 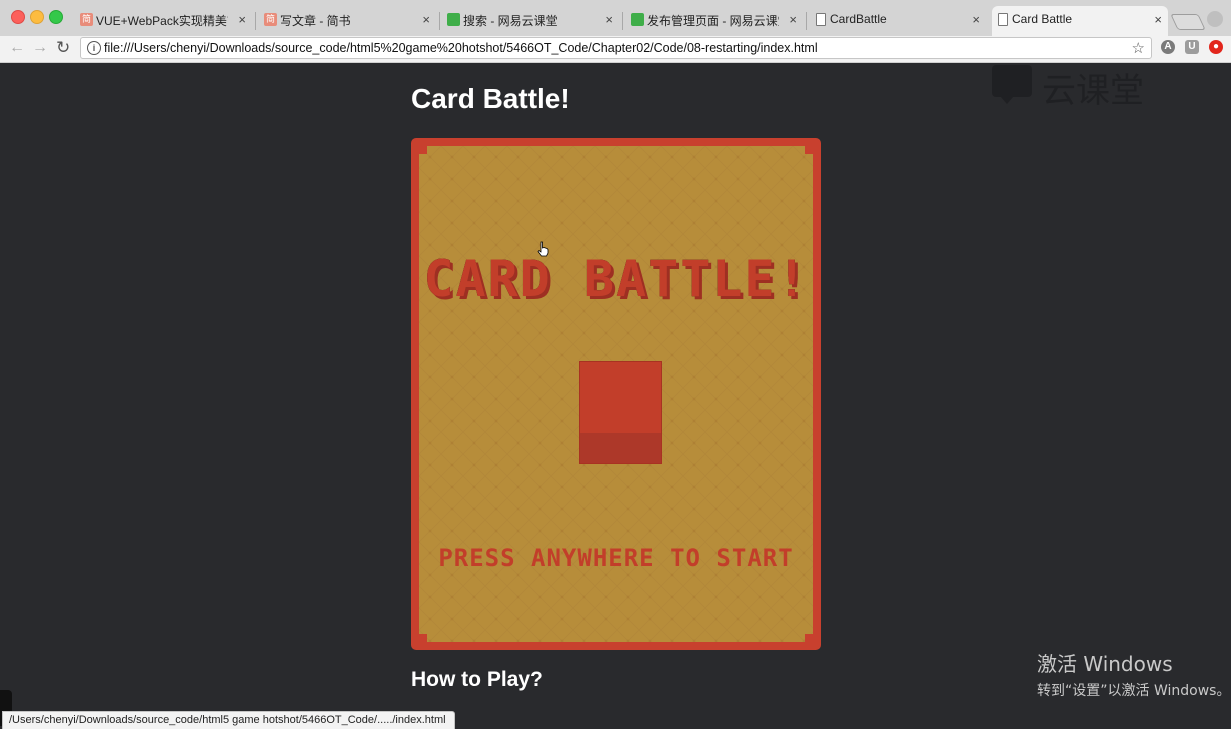 I want to click on tab-label: 发布管理页面 - 网易云课堂, so click(x=713, y=21).